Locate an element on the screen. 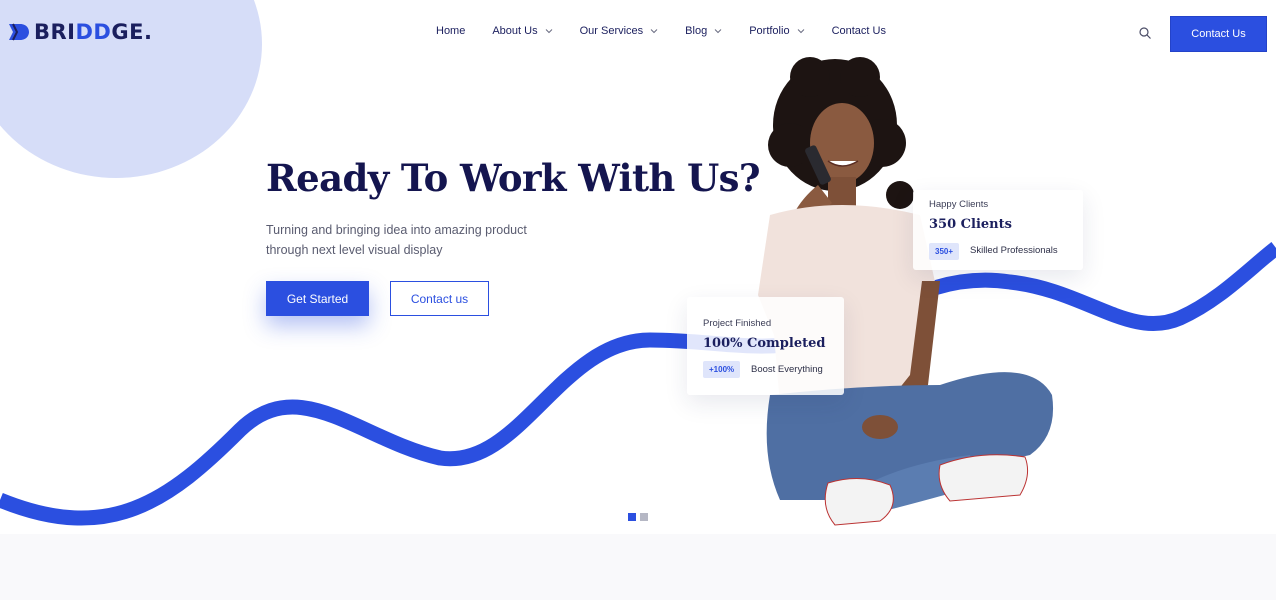 This screenshot has height=600, width=1276. card-kicker: Project Finished is located at coordinates (737, 323).